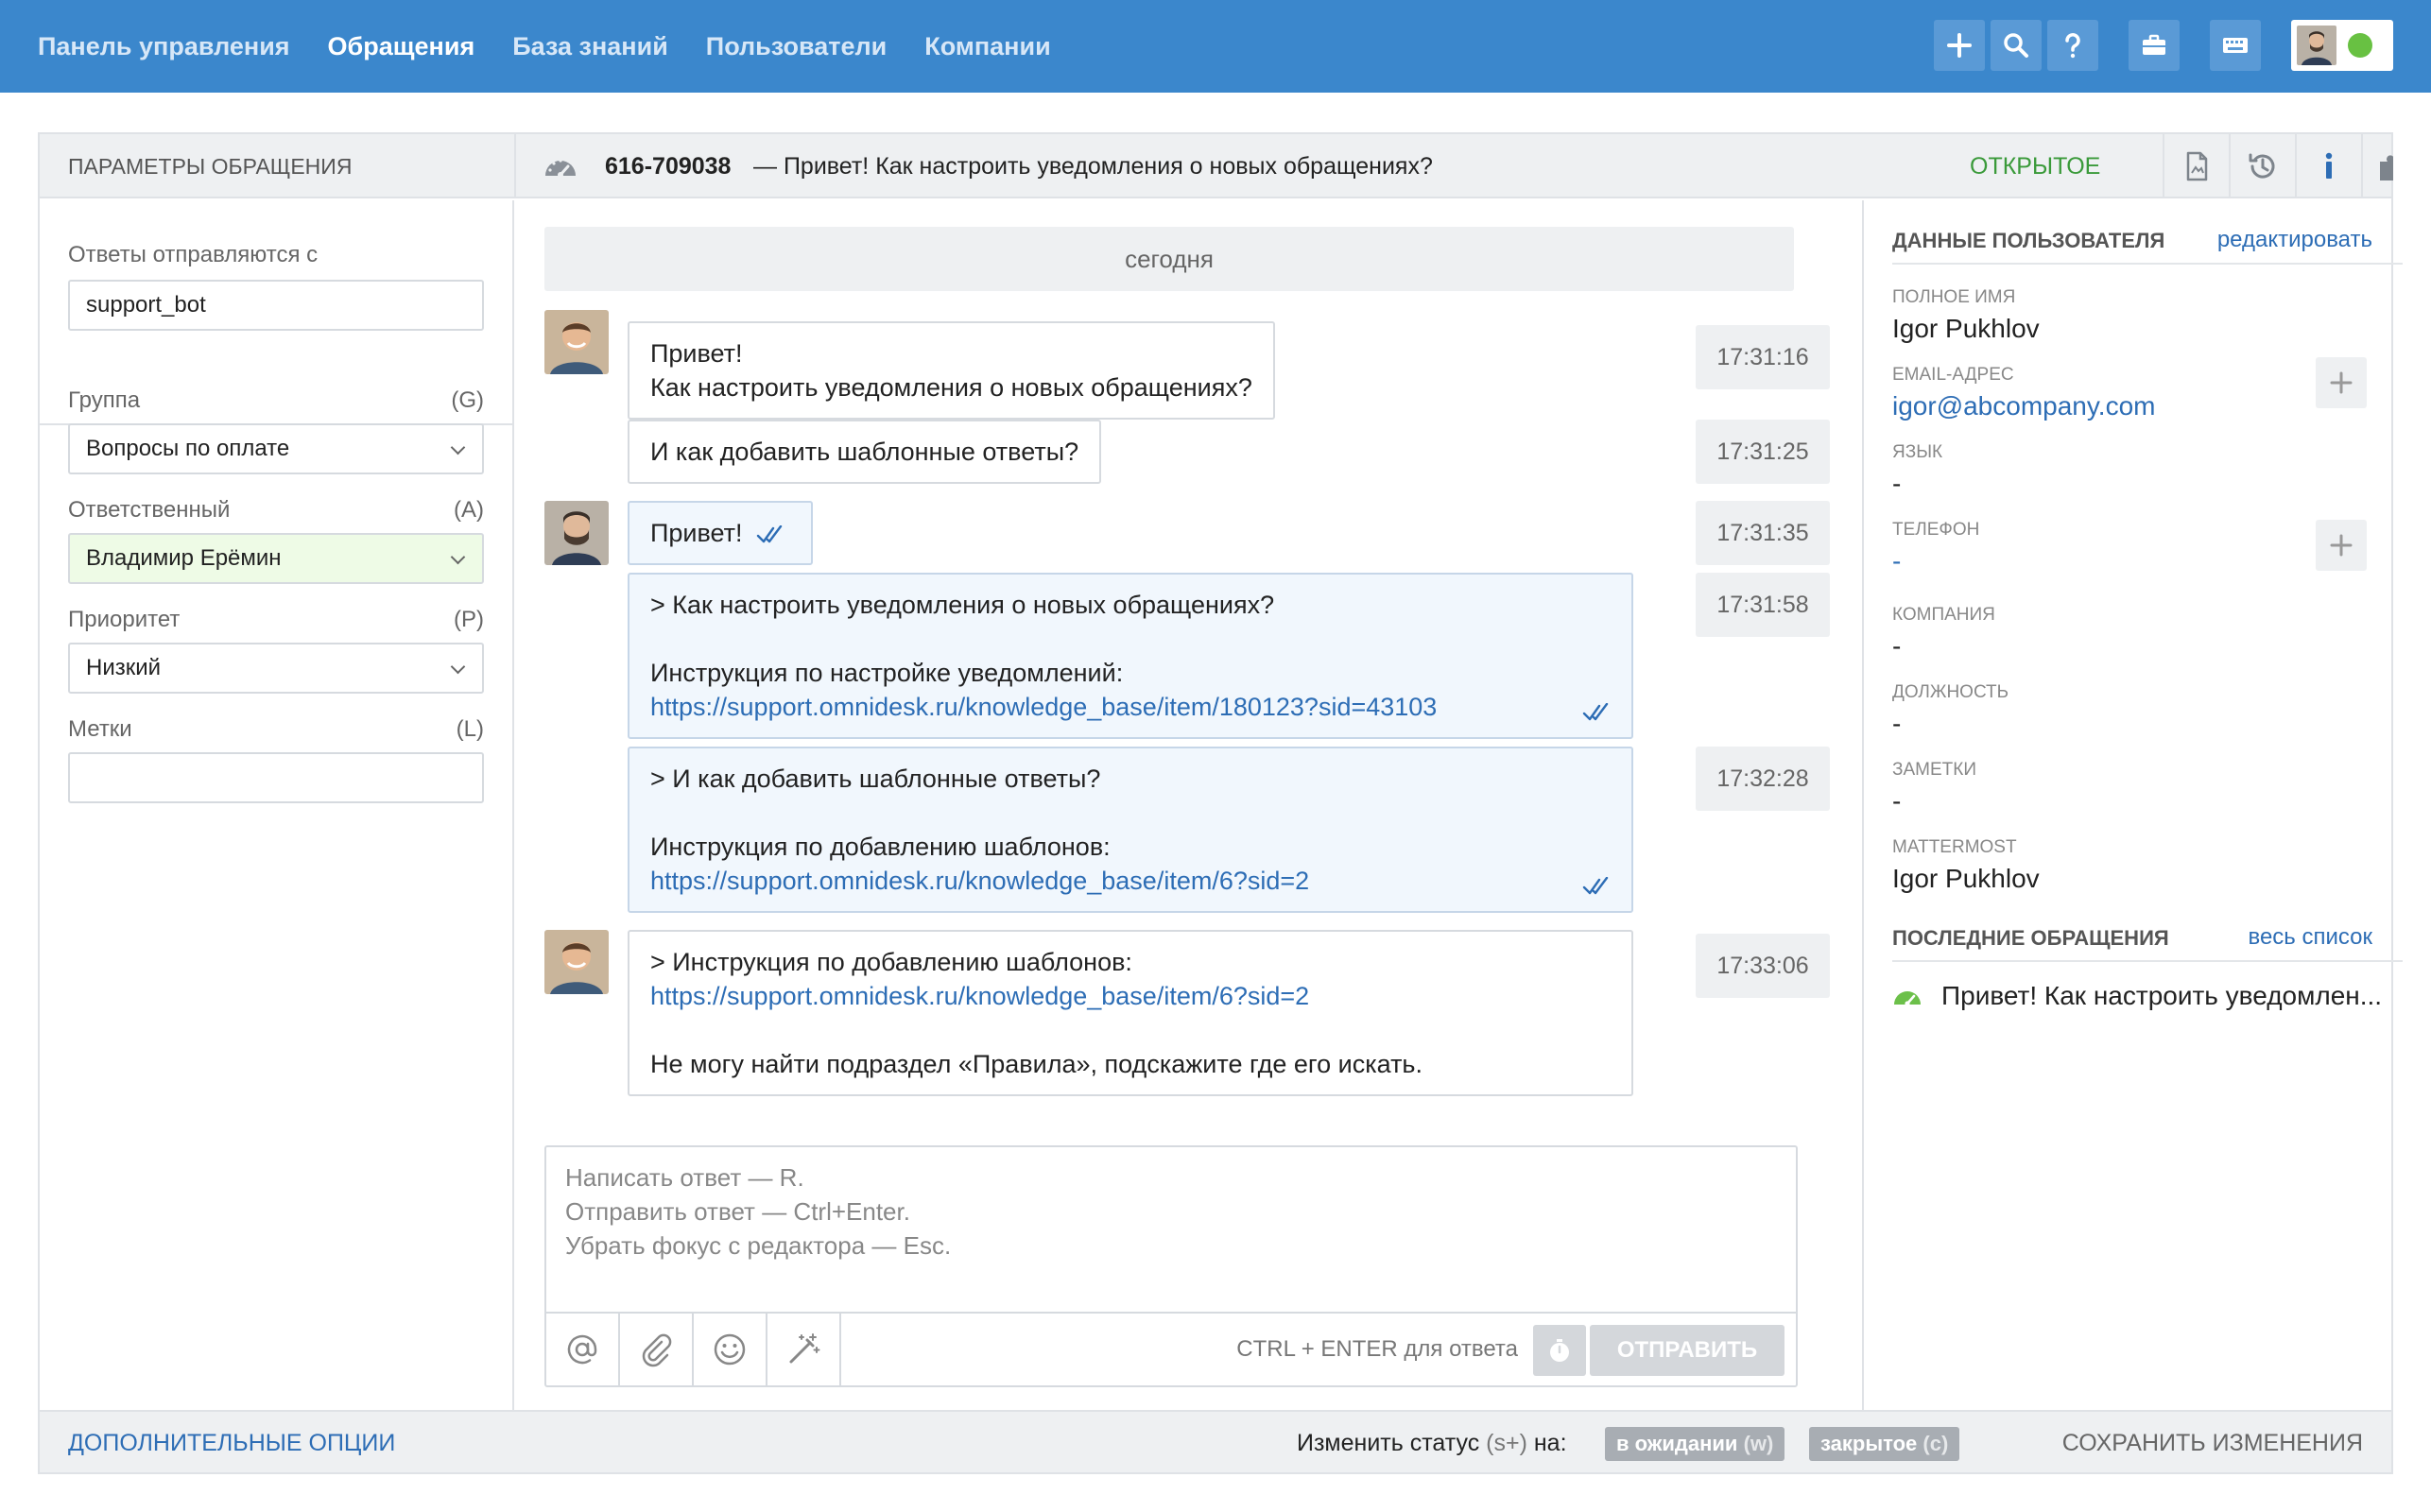 The height and width of the screenshot is (1512, 2431). I want to click on email-value: igor@abcompany.com, so click(2024, 406).